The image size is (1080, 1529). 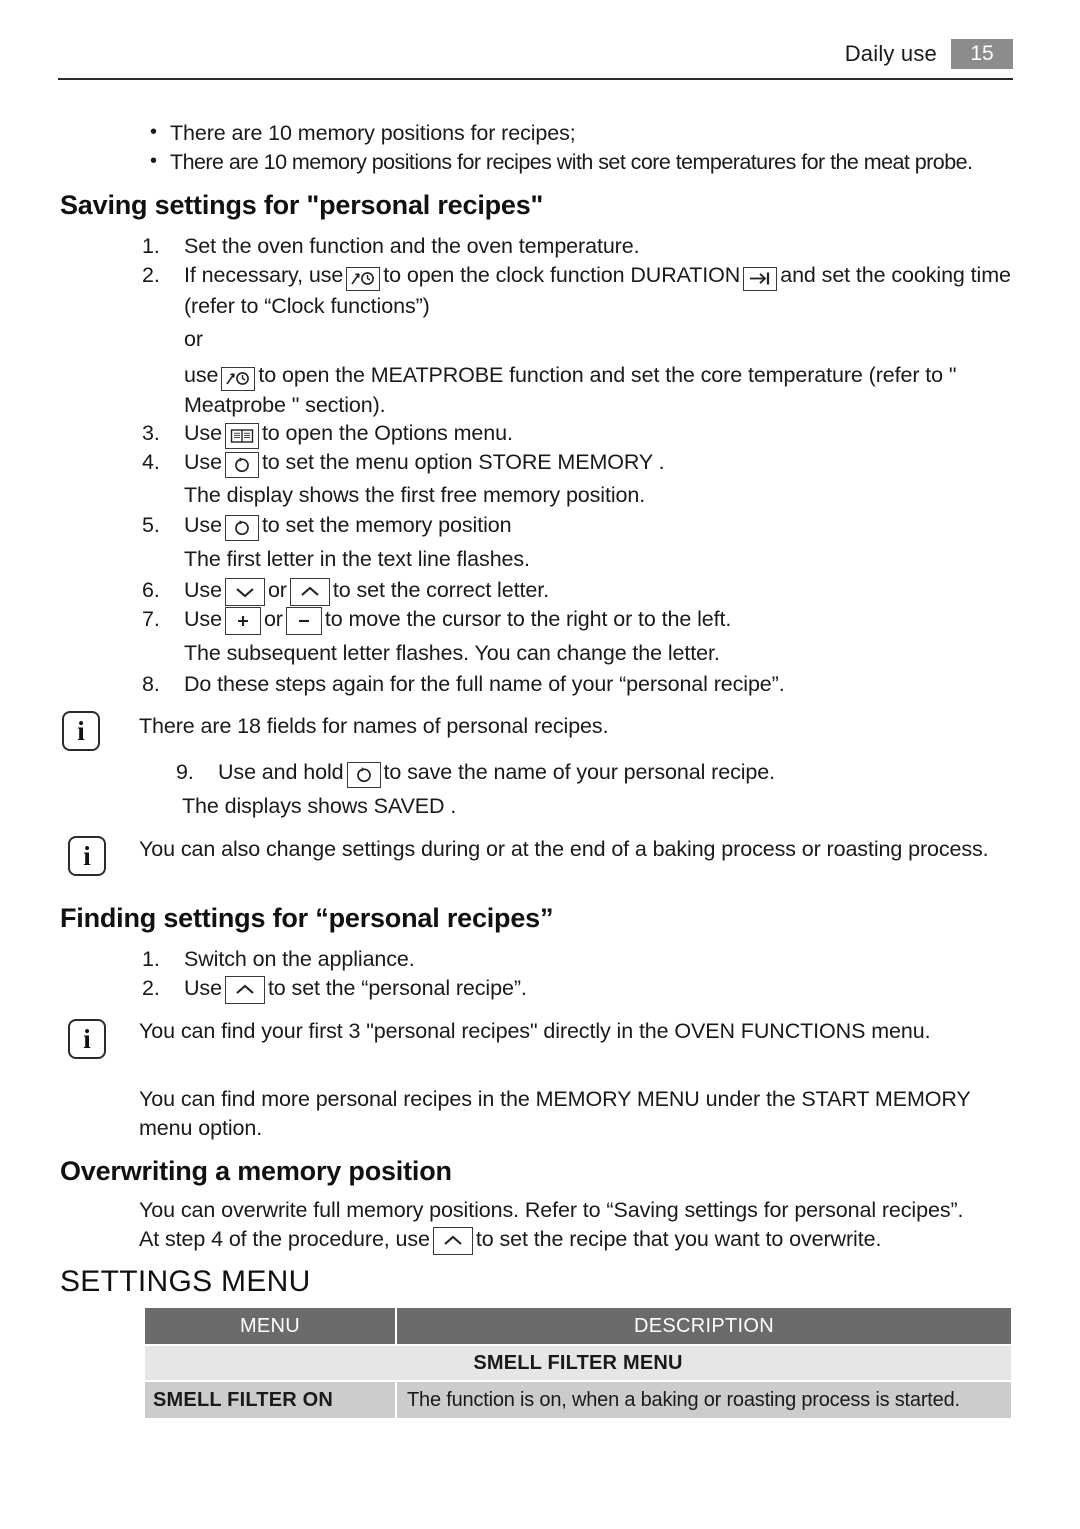 I want to click on step-number: 9., so click(x=185, y=772).